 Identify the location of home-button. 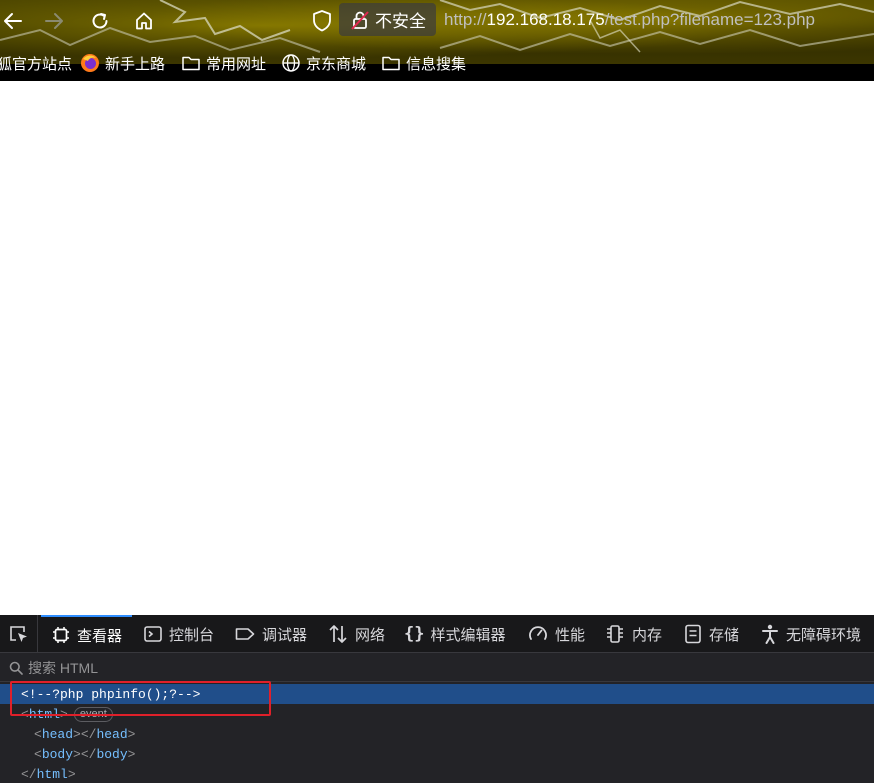
(144, 21).